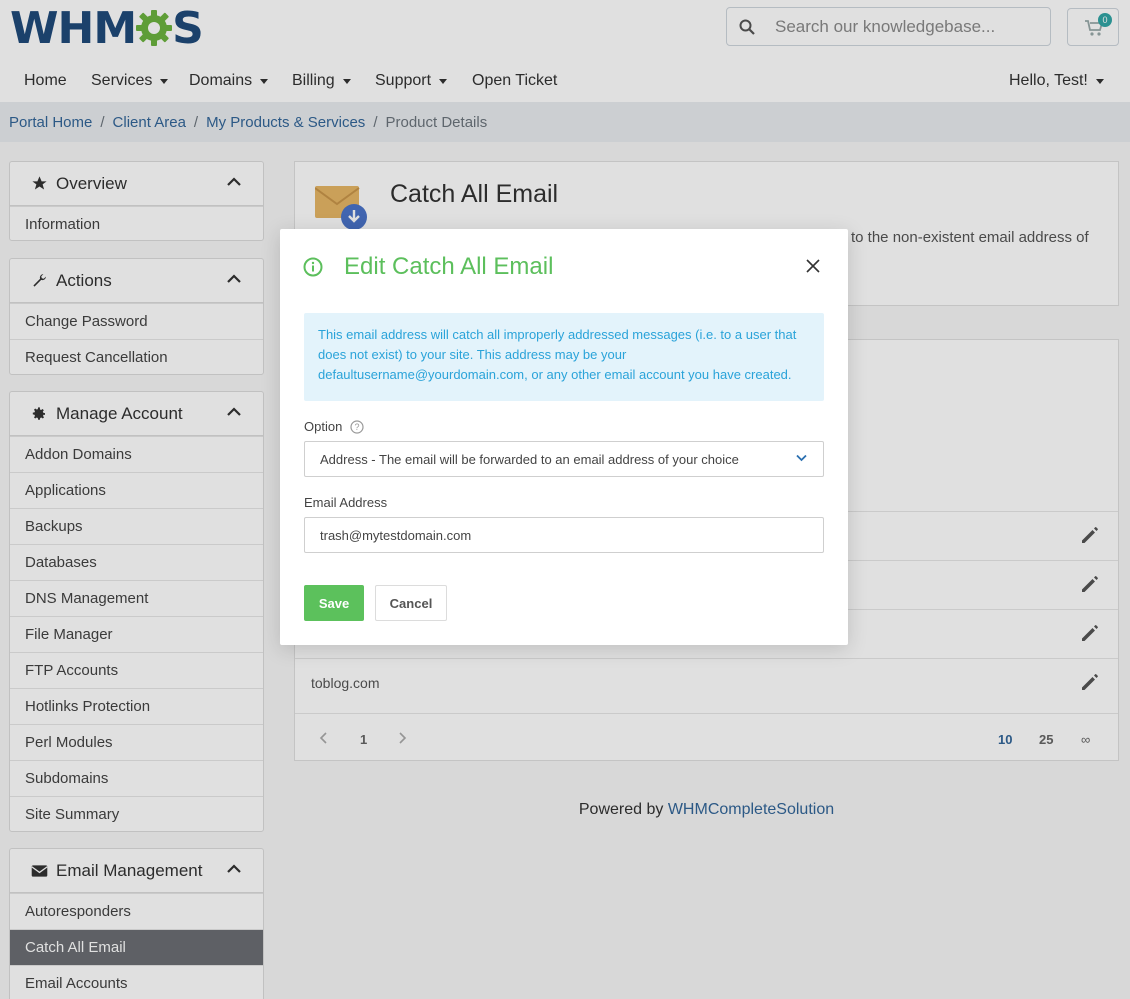 This screenshot has width=1130, height=999. What do you see at coordinates (334, 603) in the screenshot?
I see `save-button: Save` at bounding box center [334, 603].